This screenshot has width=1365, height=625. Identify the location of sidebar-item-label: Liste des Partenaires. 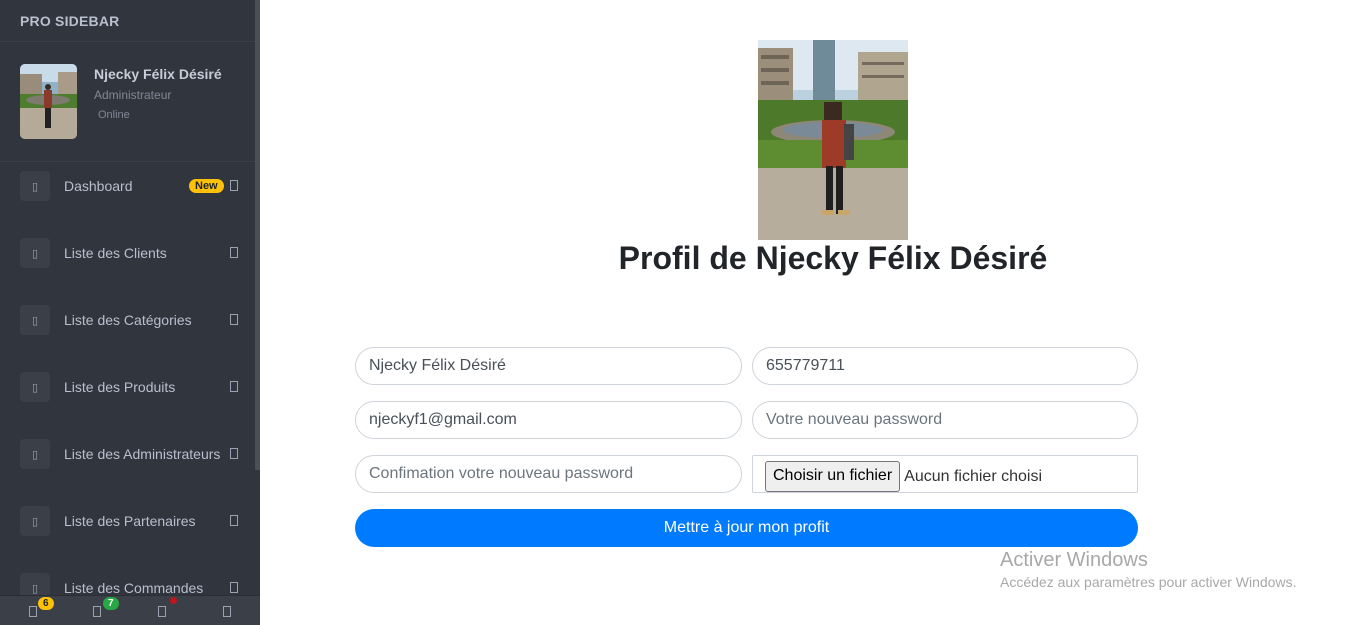
(130, 521).